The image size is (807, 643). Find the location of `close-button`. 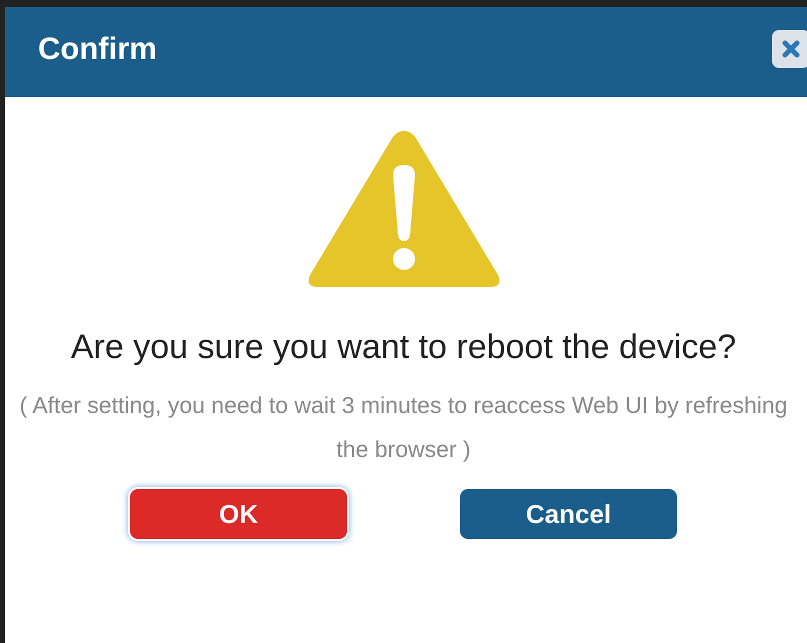

close-button is located at coordinates (789, 49).